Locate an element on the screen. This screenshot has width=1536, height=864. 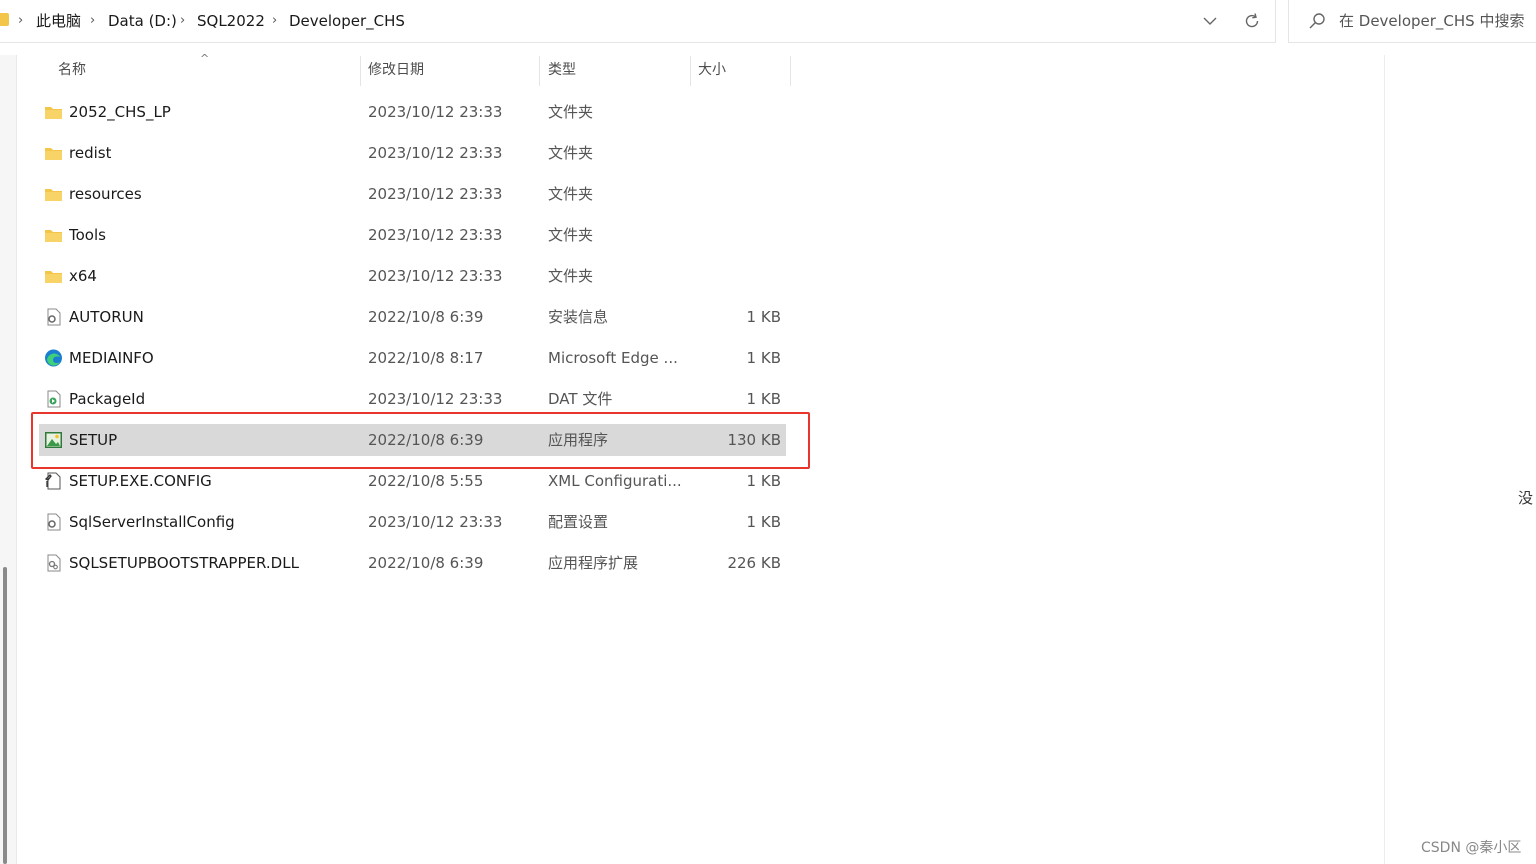
file-name: 2052_CHS_LP is located at coordinates (120, 112).